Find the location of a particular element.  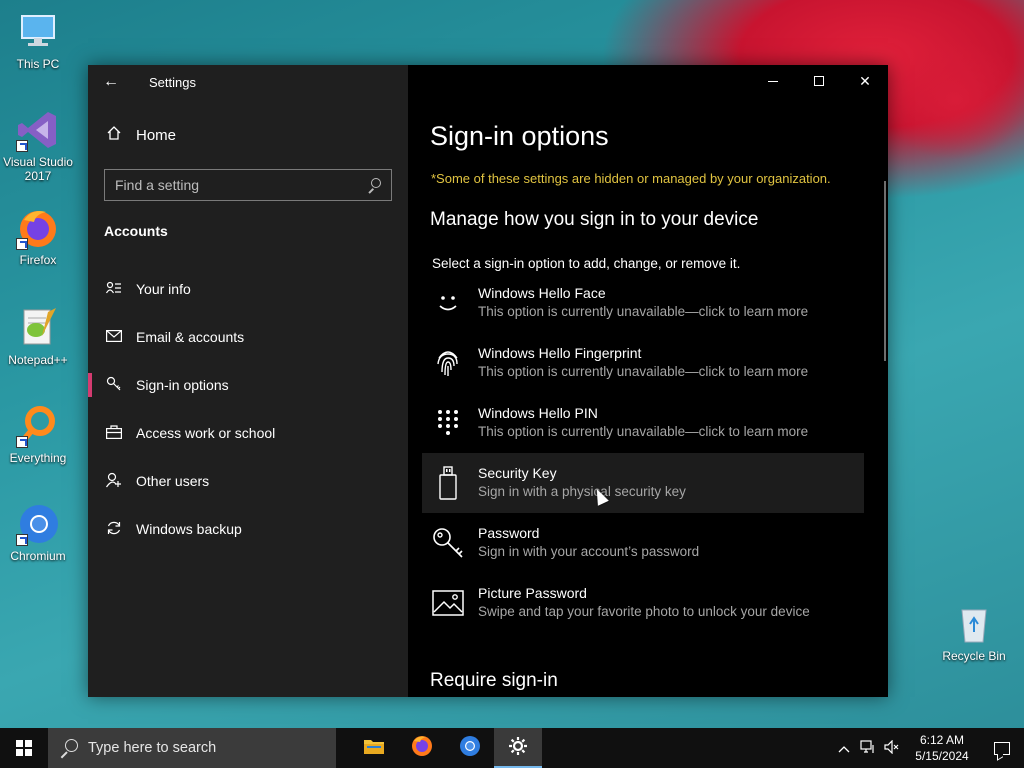

sidebar-item-label: Windows backup is located at coordinates (189, 529).